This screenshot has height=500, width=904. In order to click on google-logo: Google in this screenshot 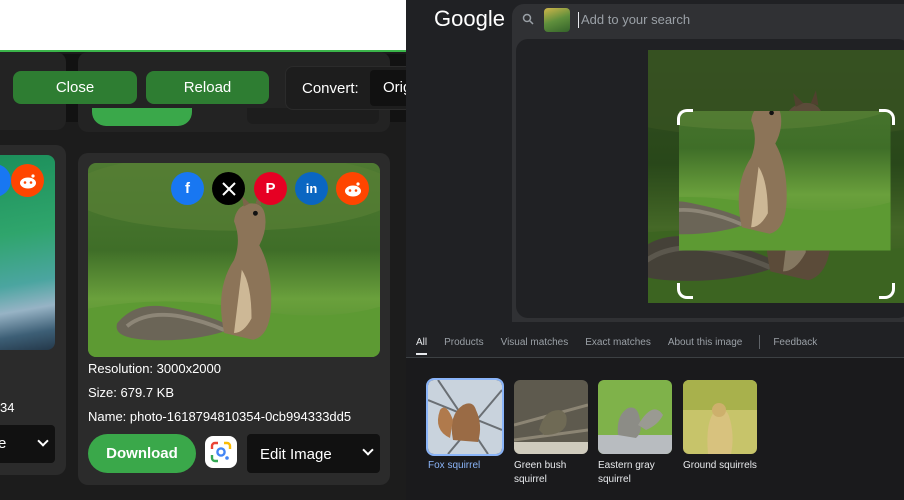, I will do `click(469, 19)`.